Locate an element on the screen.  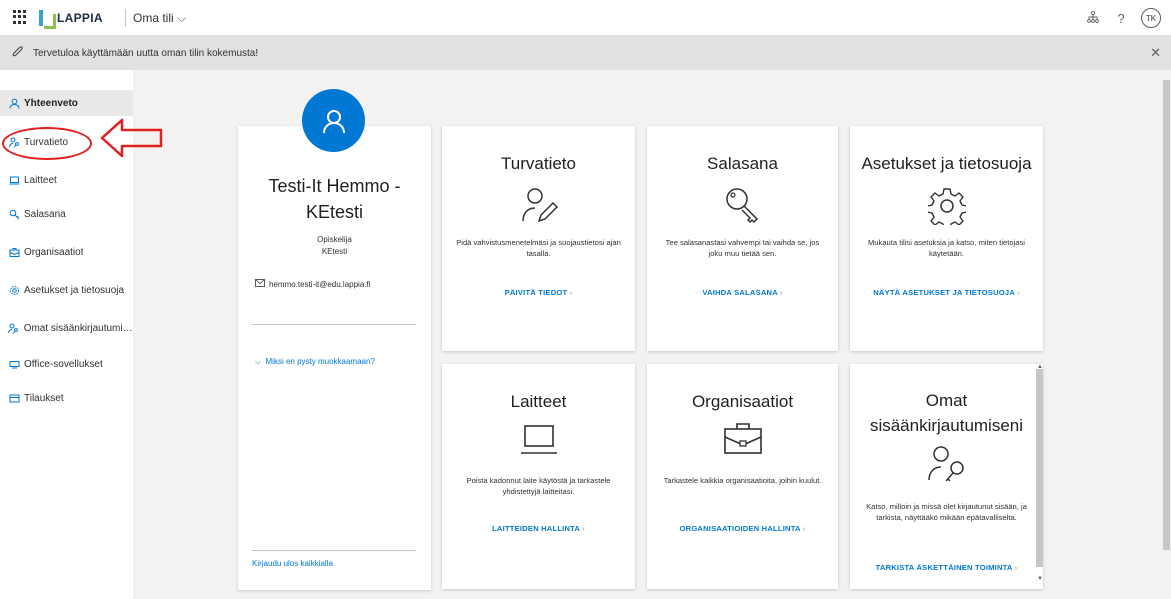
org-chart-icon is located at coordinates (1093, 18).